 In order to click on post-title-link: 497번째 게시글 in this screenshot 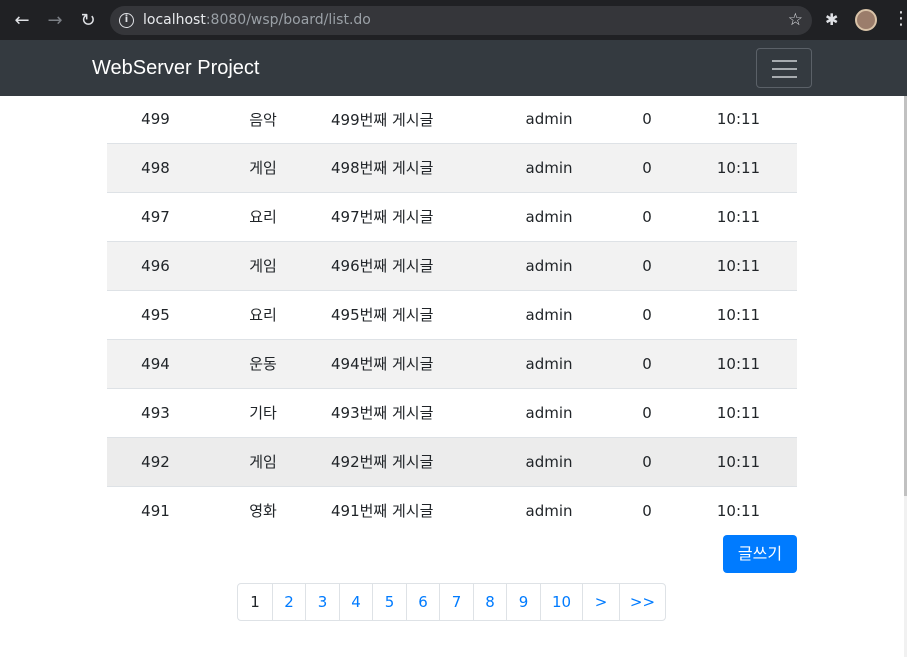, I will do `click(403, 216)`.